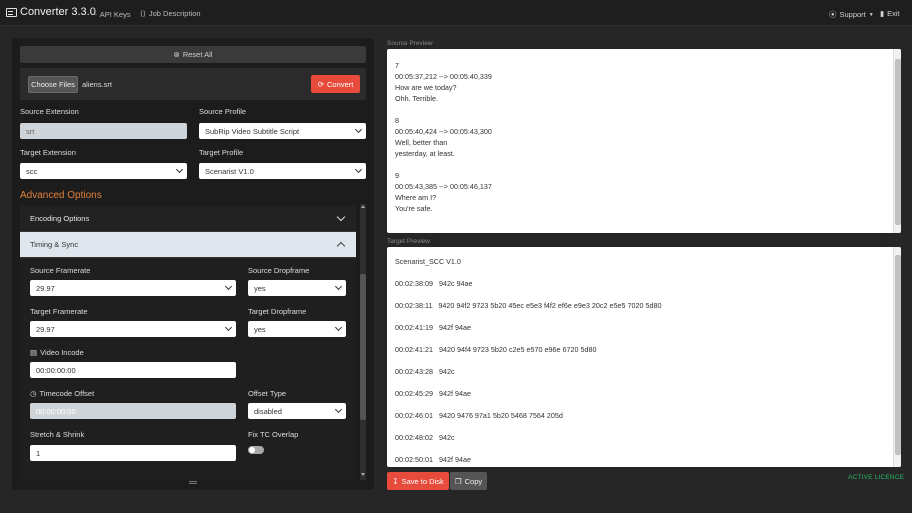 The height and width of the screenshot is (513, 912). I want to click on source-line: 8, so click(397, 120).